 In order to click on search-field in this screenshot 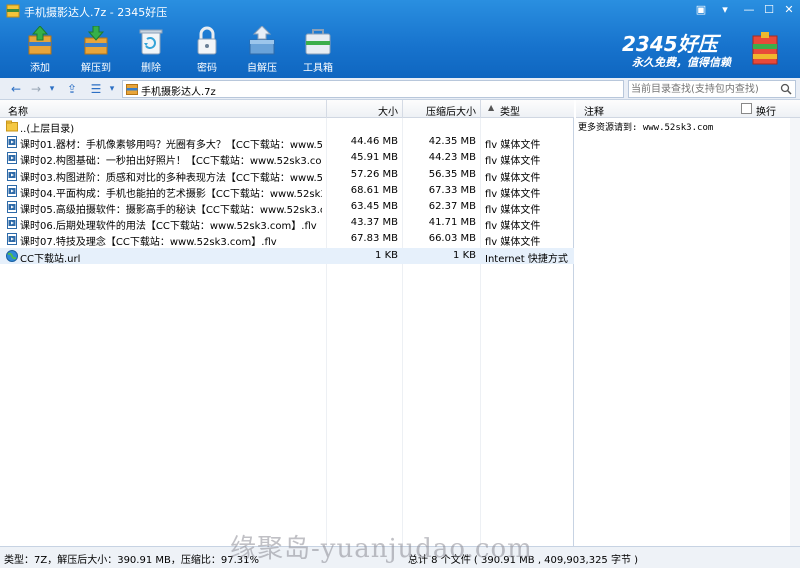, I will do `click(712, 89)`.